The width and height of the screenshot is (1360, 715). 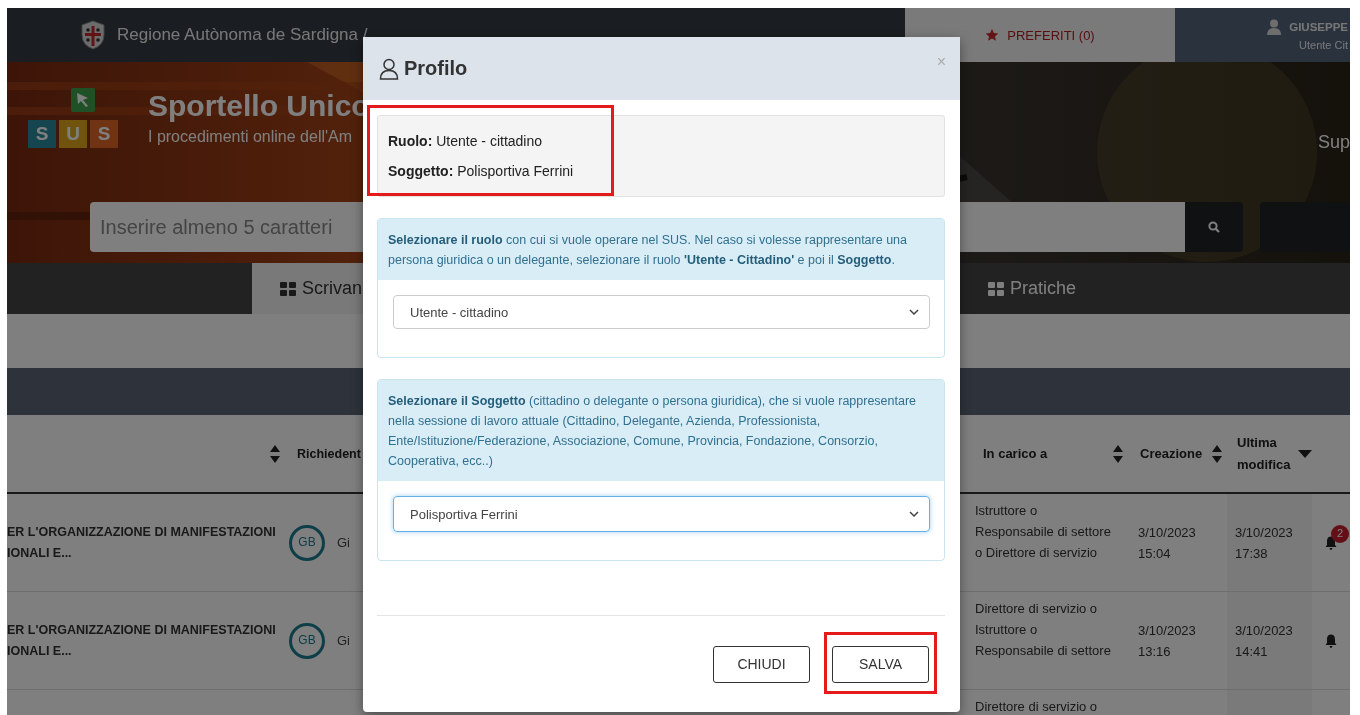 I want to click on table-cell-text: Direttore di servizio o Istruttore o Responsabile di settore, so click(x=1043, y=630).